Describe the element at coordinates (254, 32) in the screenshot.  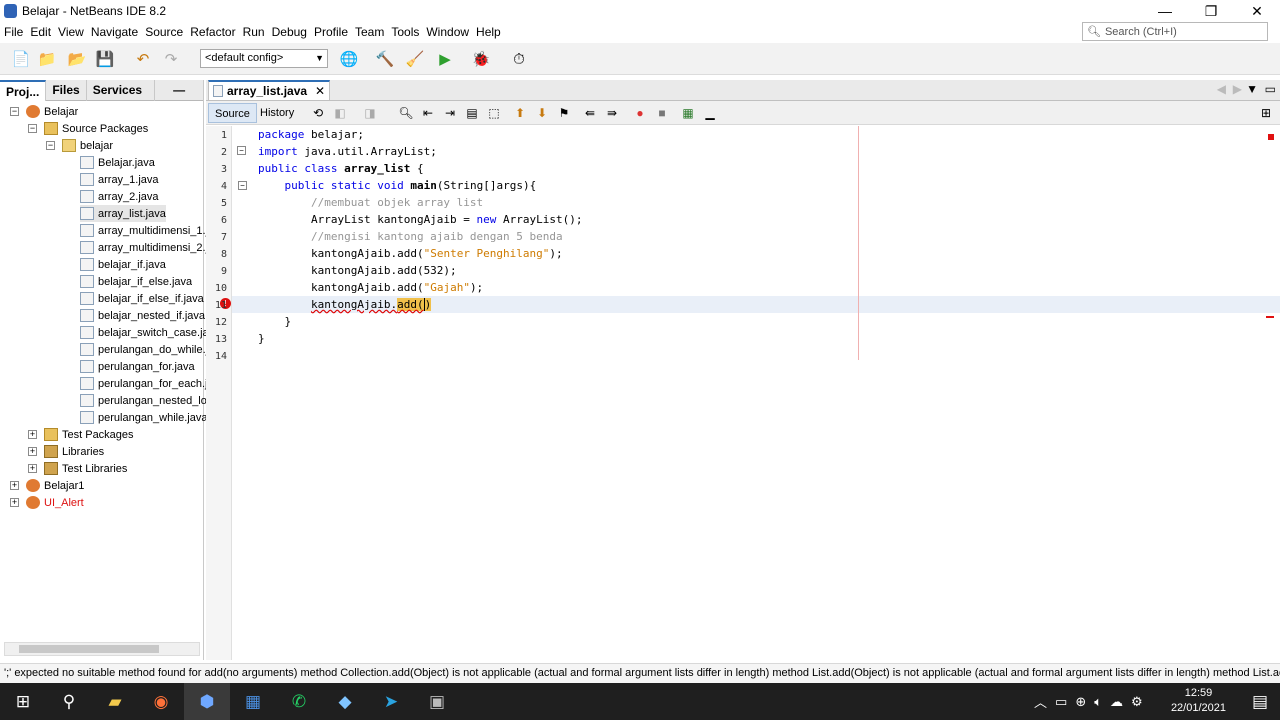
I see `menu-run: Run` at that location.